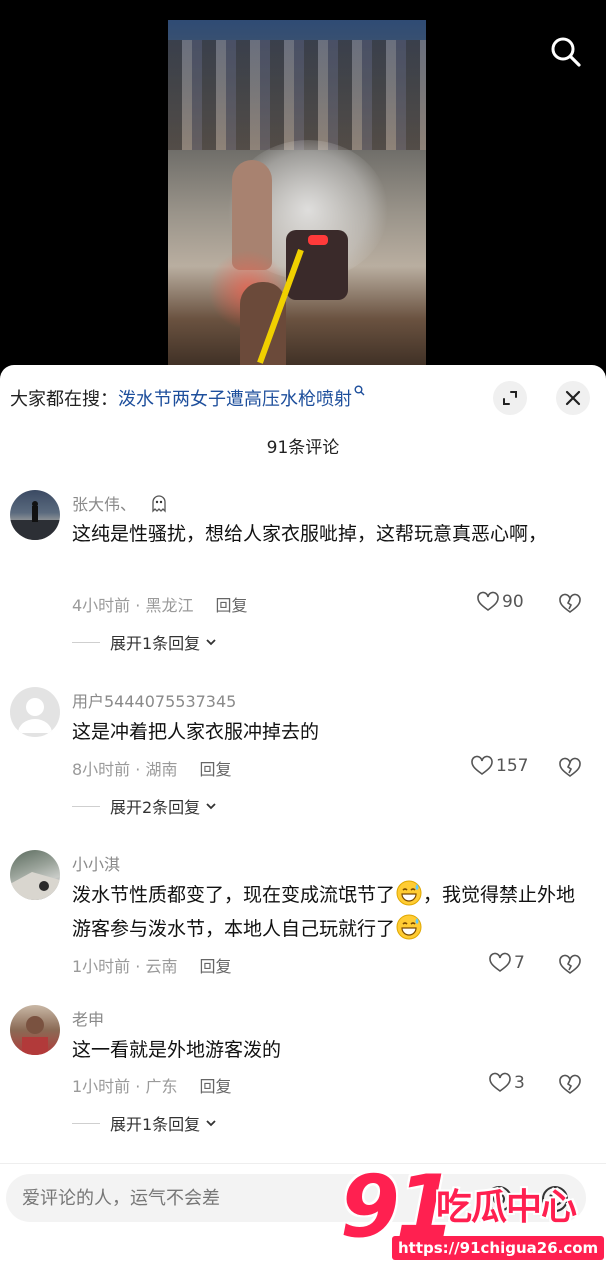 The width and height of the screenshot is (606, 1280). I want to click on like-button: 90, so click(500, 602).